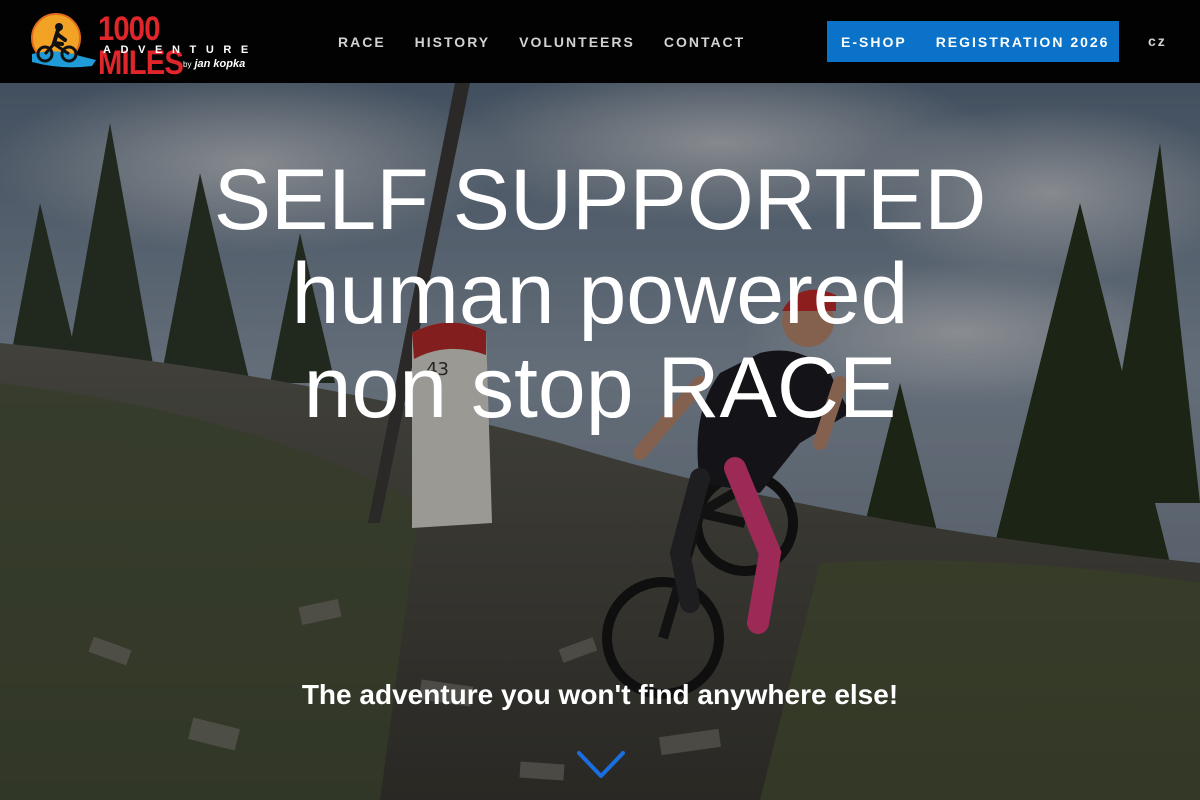 The image size is (1200, 800). What do you see at coordinates (180, 50) in the screenshot?
I see `logo-subtitle: ADVENTURE` at bounding box center [180, 50].